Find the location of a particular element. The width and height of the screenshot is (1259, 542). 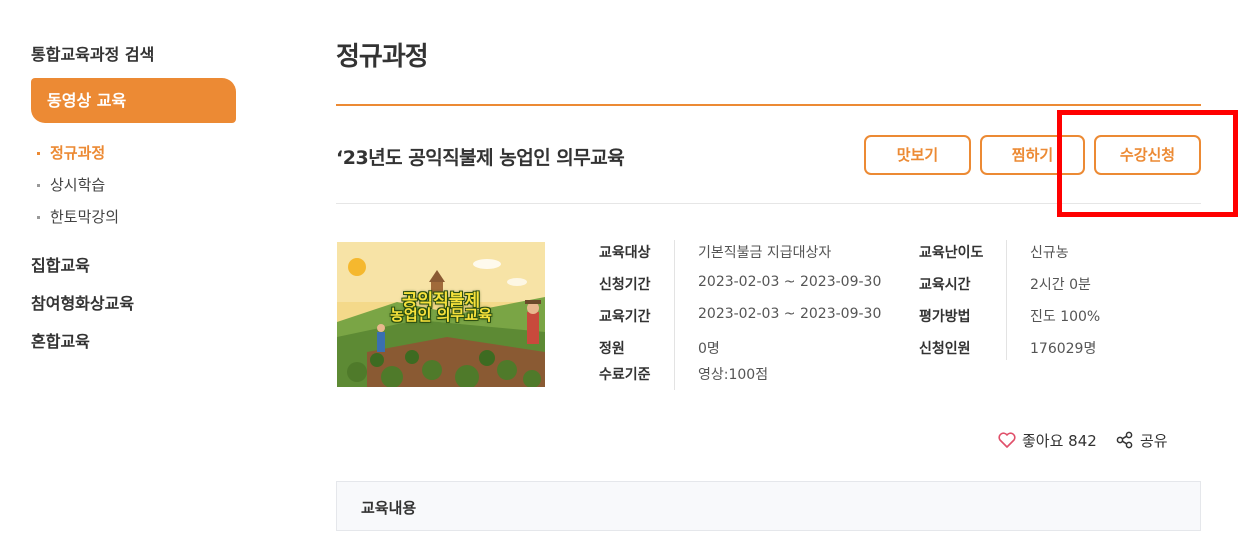

info-row: 정원 is located at coordinates (612, 348).